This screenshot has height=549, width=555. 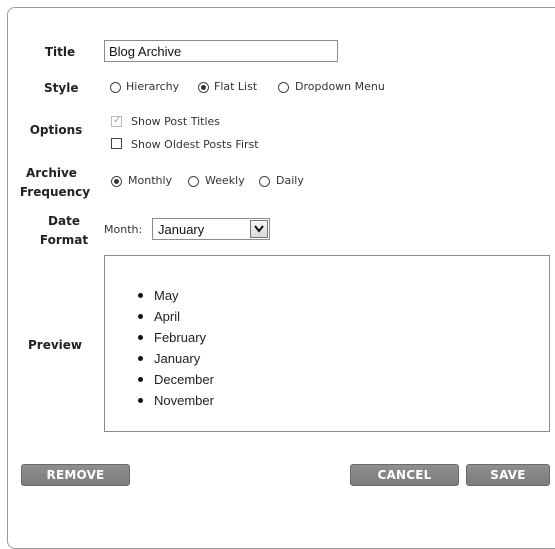 I want to click on date-format-label-line1: Date, so click(x=64, y=221).